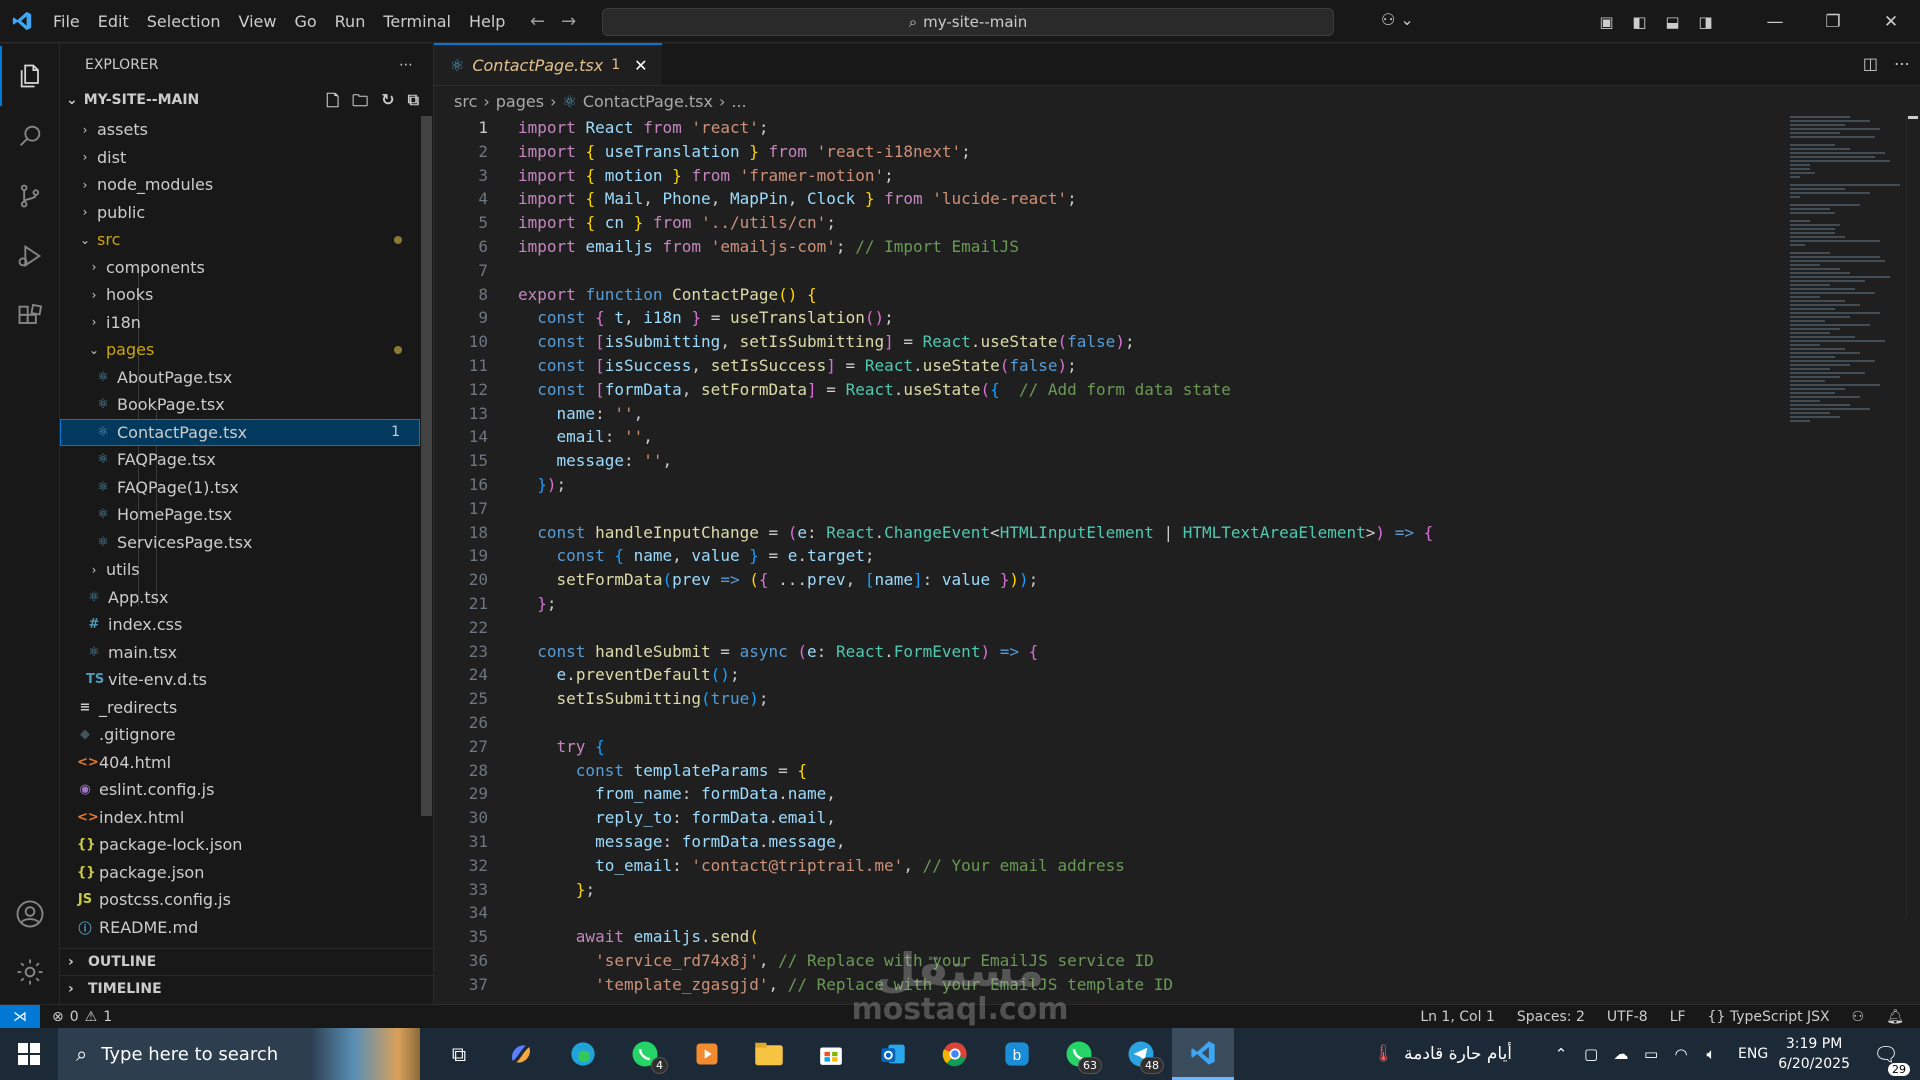 This screenshot has height=1080, width=1920. Describe the element at coordinates (465, 101) in the screenshot. I see `breadcrumb-src: src` at that location.